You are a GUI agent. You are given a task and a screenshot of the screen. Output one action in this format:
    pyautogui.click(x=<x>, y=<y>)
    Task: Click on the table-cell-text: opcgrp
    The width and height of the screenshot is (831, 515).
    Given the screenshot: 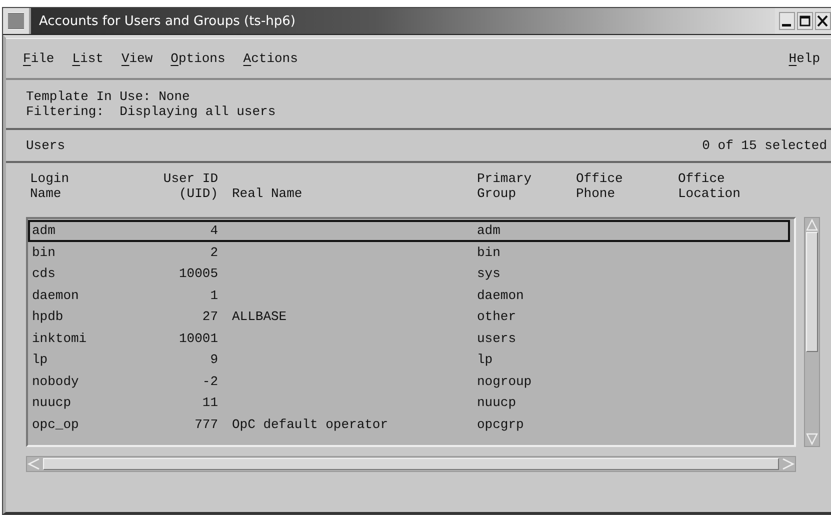 What is the action you would take?
    pyautogui.click(x=500, y=424)
    